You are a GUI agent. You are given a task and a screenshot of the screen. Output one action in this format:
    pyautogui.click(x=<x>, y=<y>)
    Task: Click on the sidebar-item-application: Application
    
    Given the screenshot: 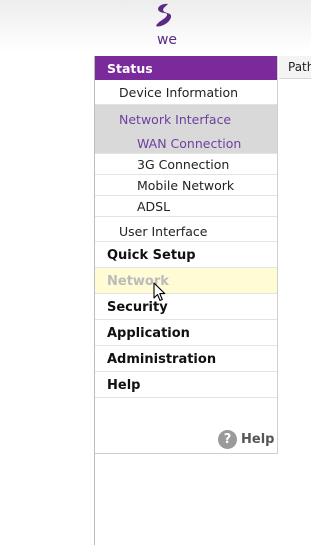 What is the action you would take?
    pyautogui.click(x=186, y=333)
    